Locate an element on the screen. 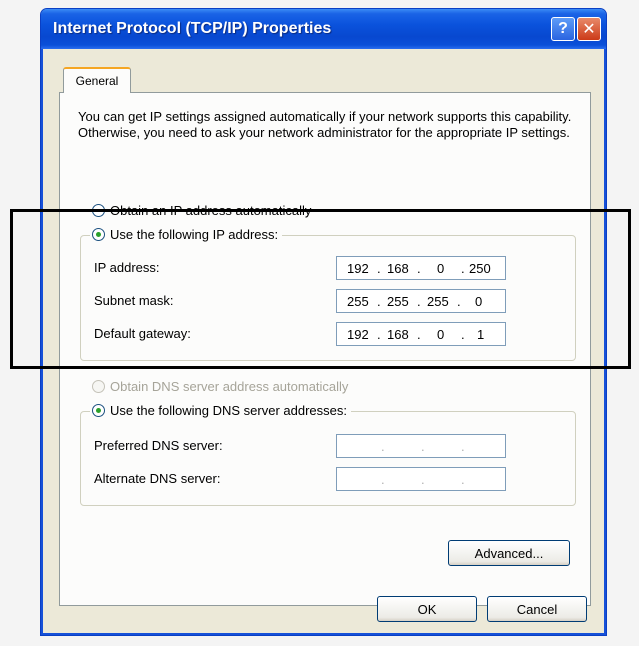 The width and height of the screenshot is (639, 646). obtain-ip-auto-radio: Obtain an IP address automatically is located at coordinates (201, 210).